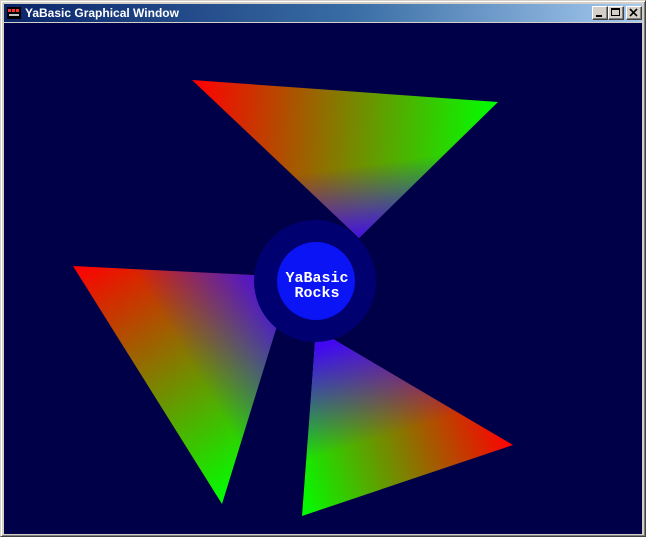 The height and width of the screenshot is (537, 646). What do you see at coordinates (323, 13) in the screenshot?
I see `title-bar: YaBasic Graphical Window` at bounding box center [323, 13].